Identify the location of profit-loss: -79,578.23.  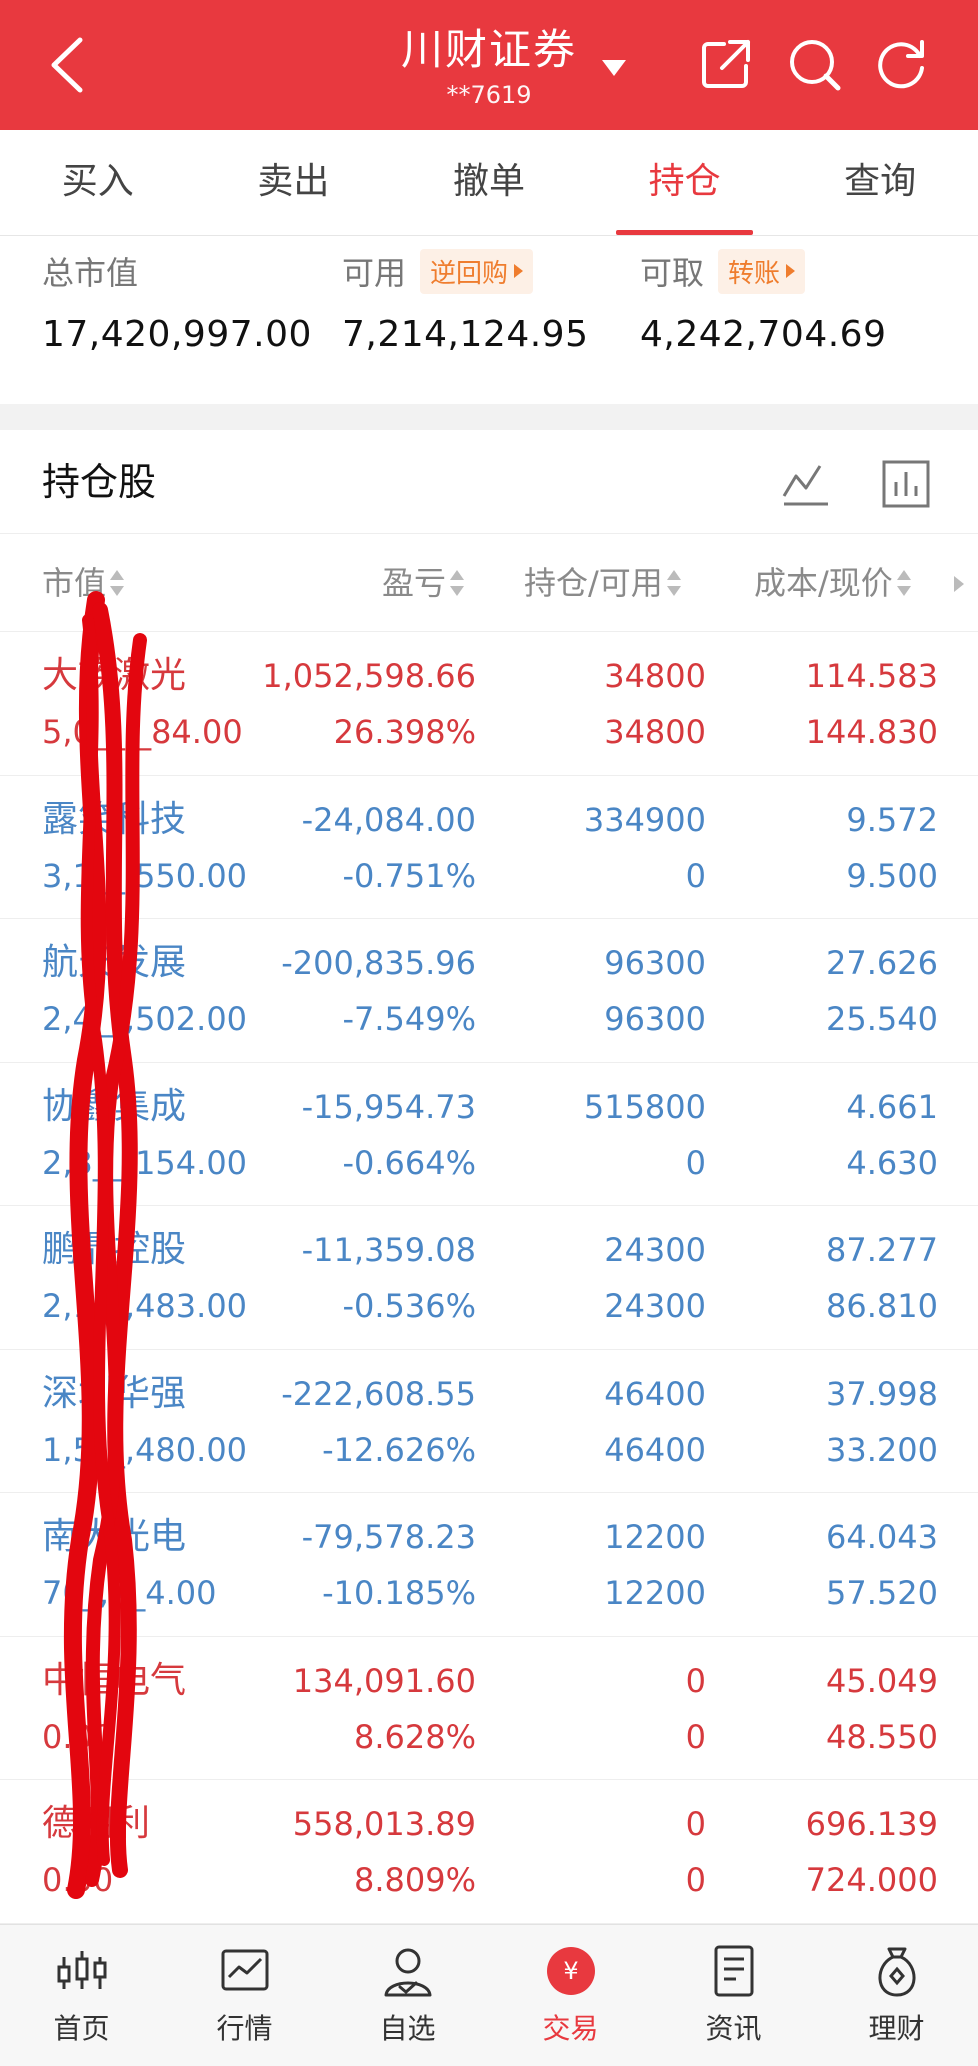
(388, 1537).